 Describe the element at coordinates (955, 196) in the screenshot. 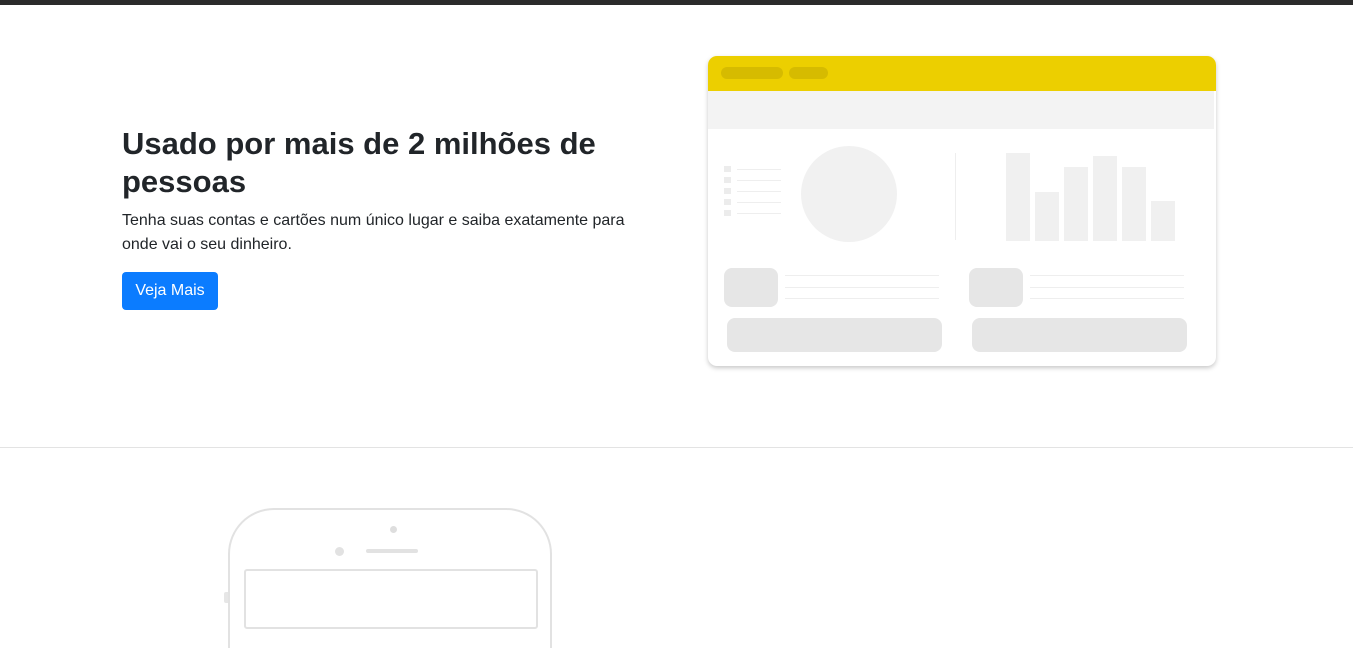

I see `chart-divider` at that location.